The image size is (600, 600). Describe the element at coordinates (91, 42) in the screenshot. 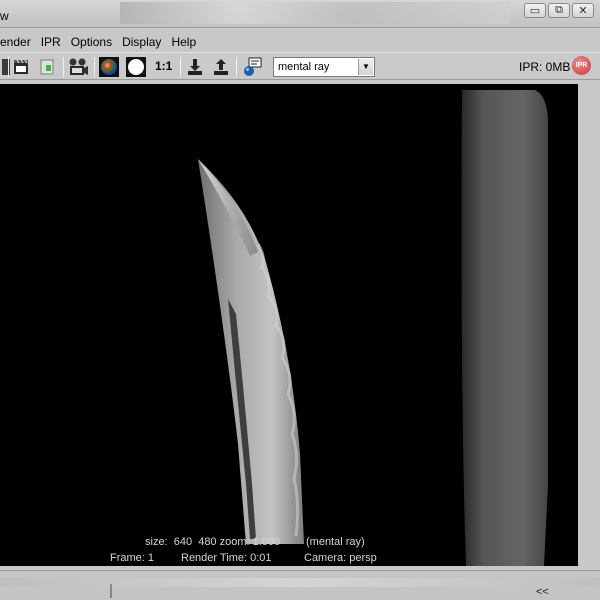

I see `menu-options: Options` at that location.